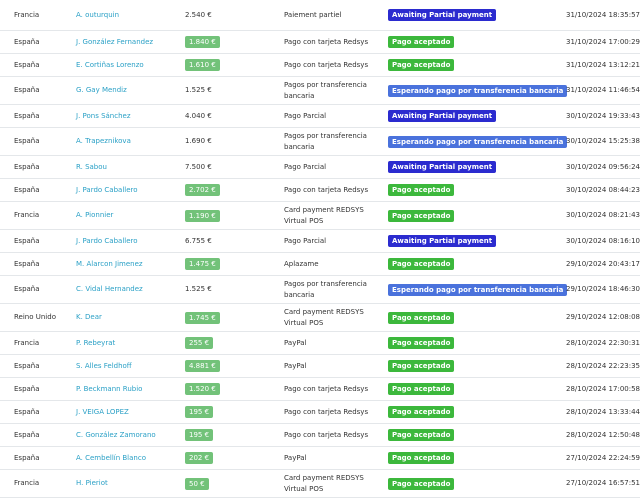  I want to click on total-badge: 195 €, so click(199, 435).